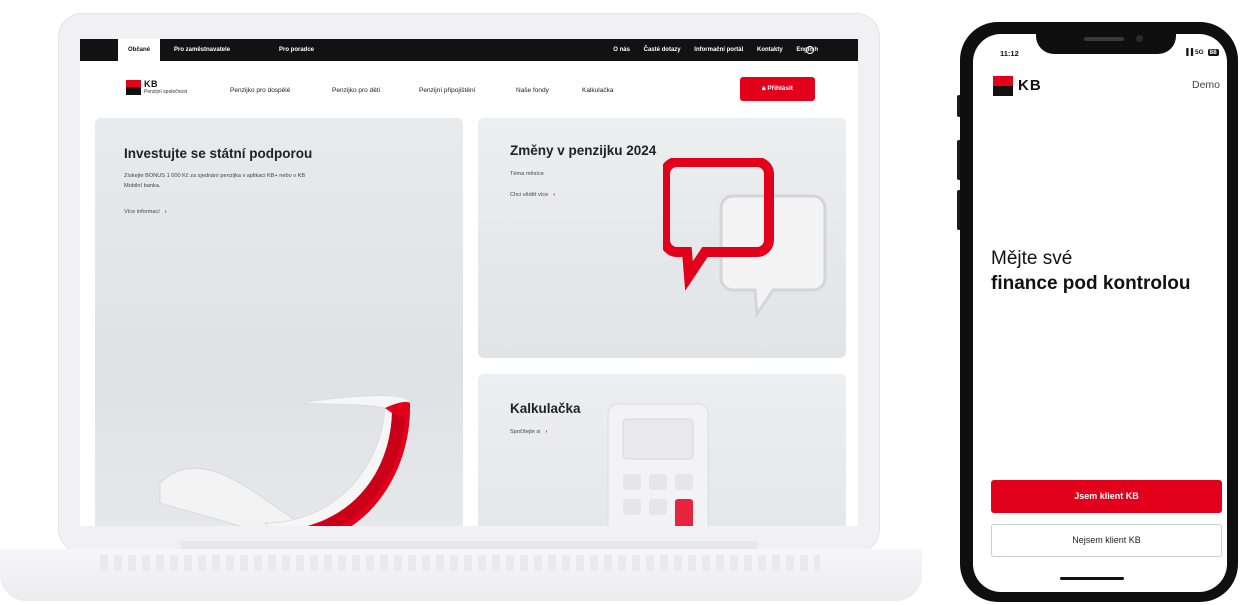 The image size is (1241, 605). Describe the element at coordinates (658, 464) in the screenshot. I see `calculator-illustration` at that location.